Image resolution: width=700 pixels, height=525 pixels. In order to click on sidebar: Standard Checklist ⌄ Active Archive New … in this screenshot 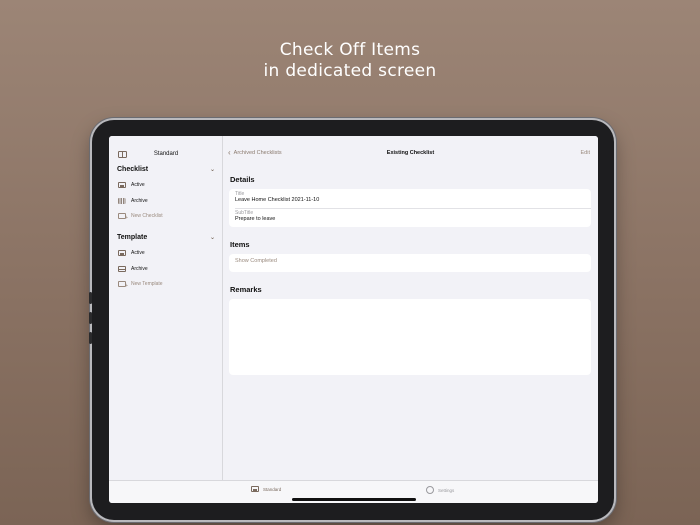, I will do `click(166, 308)`.